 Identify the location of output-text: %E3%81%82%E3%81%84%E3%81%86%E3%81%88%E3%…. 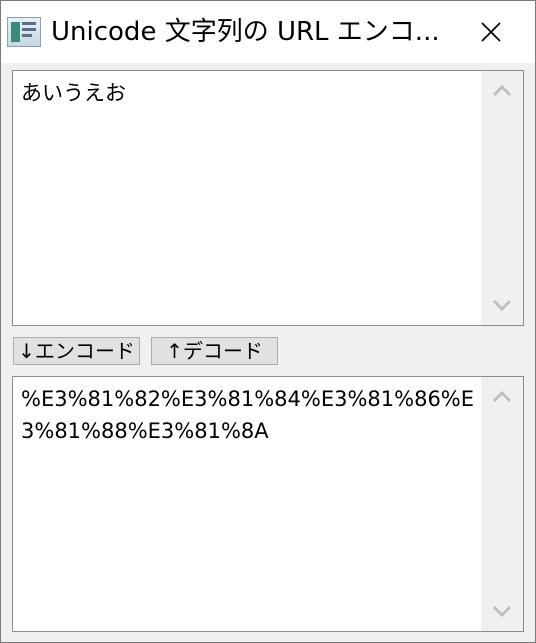
(248, 415).